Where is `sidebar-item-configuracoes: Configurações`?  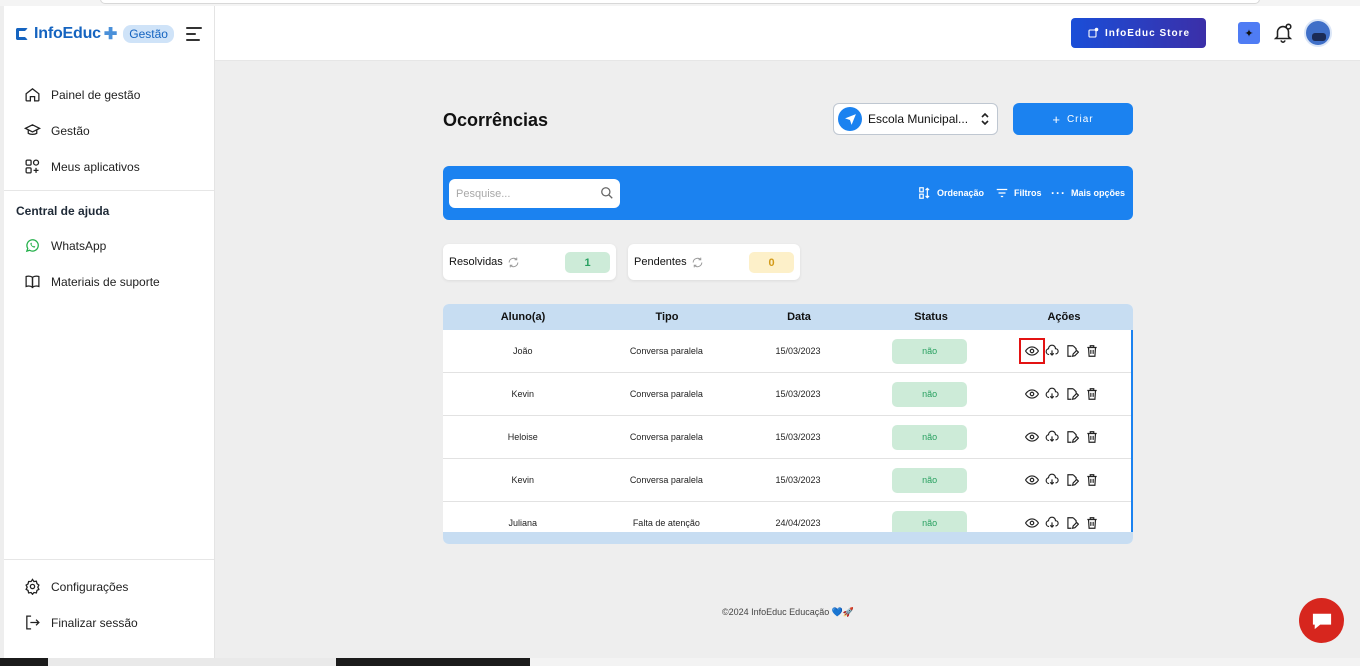 sidebar-item-configuracoes: Configurações is located at coordinates (76, 586).